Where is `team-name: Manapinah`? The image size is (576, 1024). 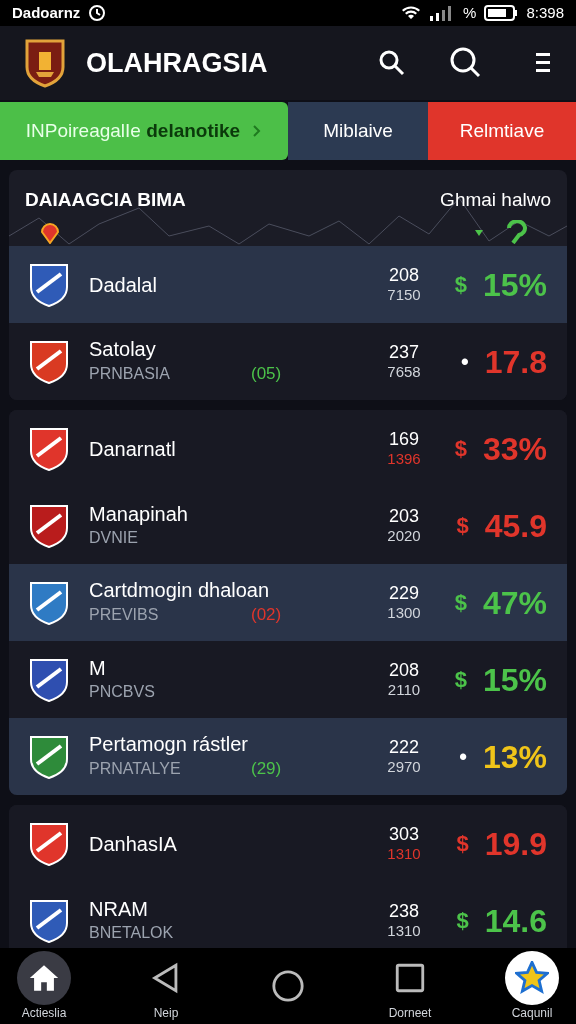 team-name: Manapinah is located at coordinates (139, 513).